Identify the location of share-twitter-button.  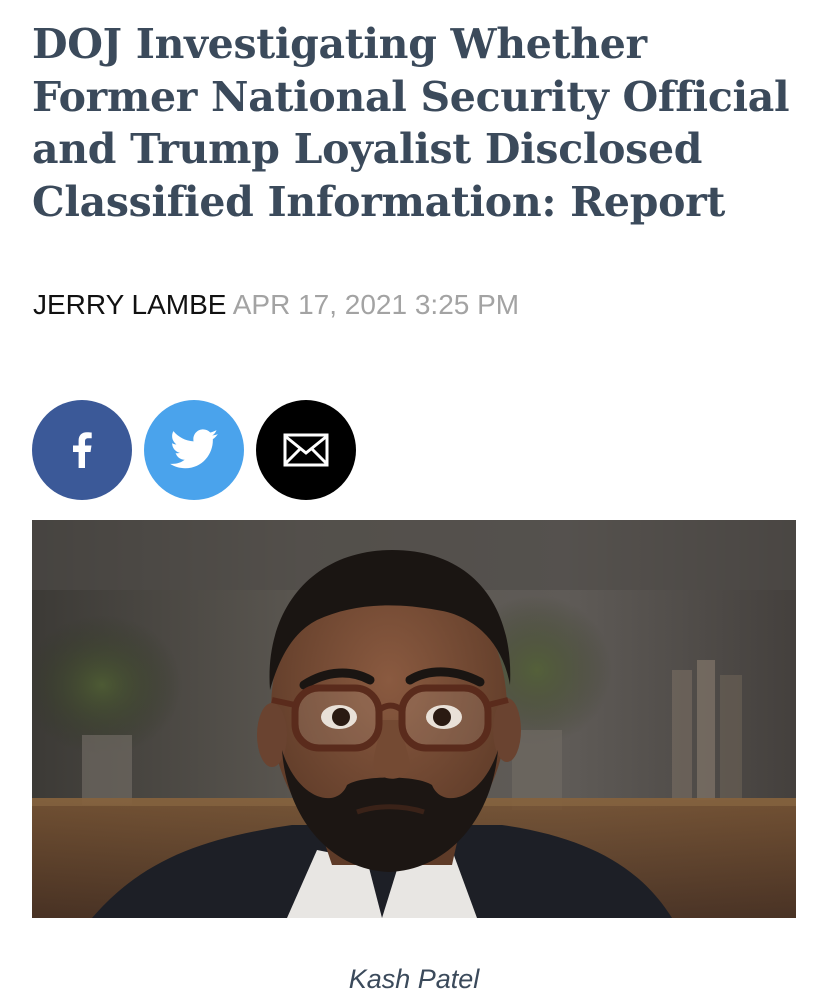
(194, 450).